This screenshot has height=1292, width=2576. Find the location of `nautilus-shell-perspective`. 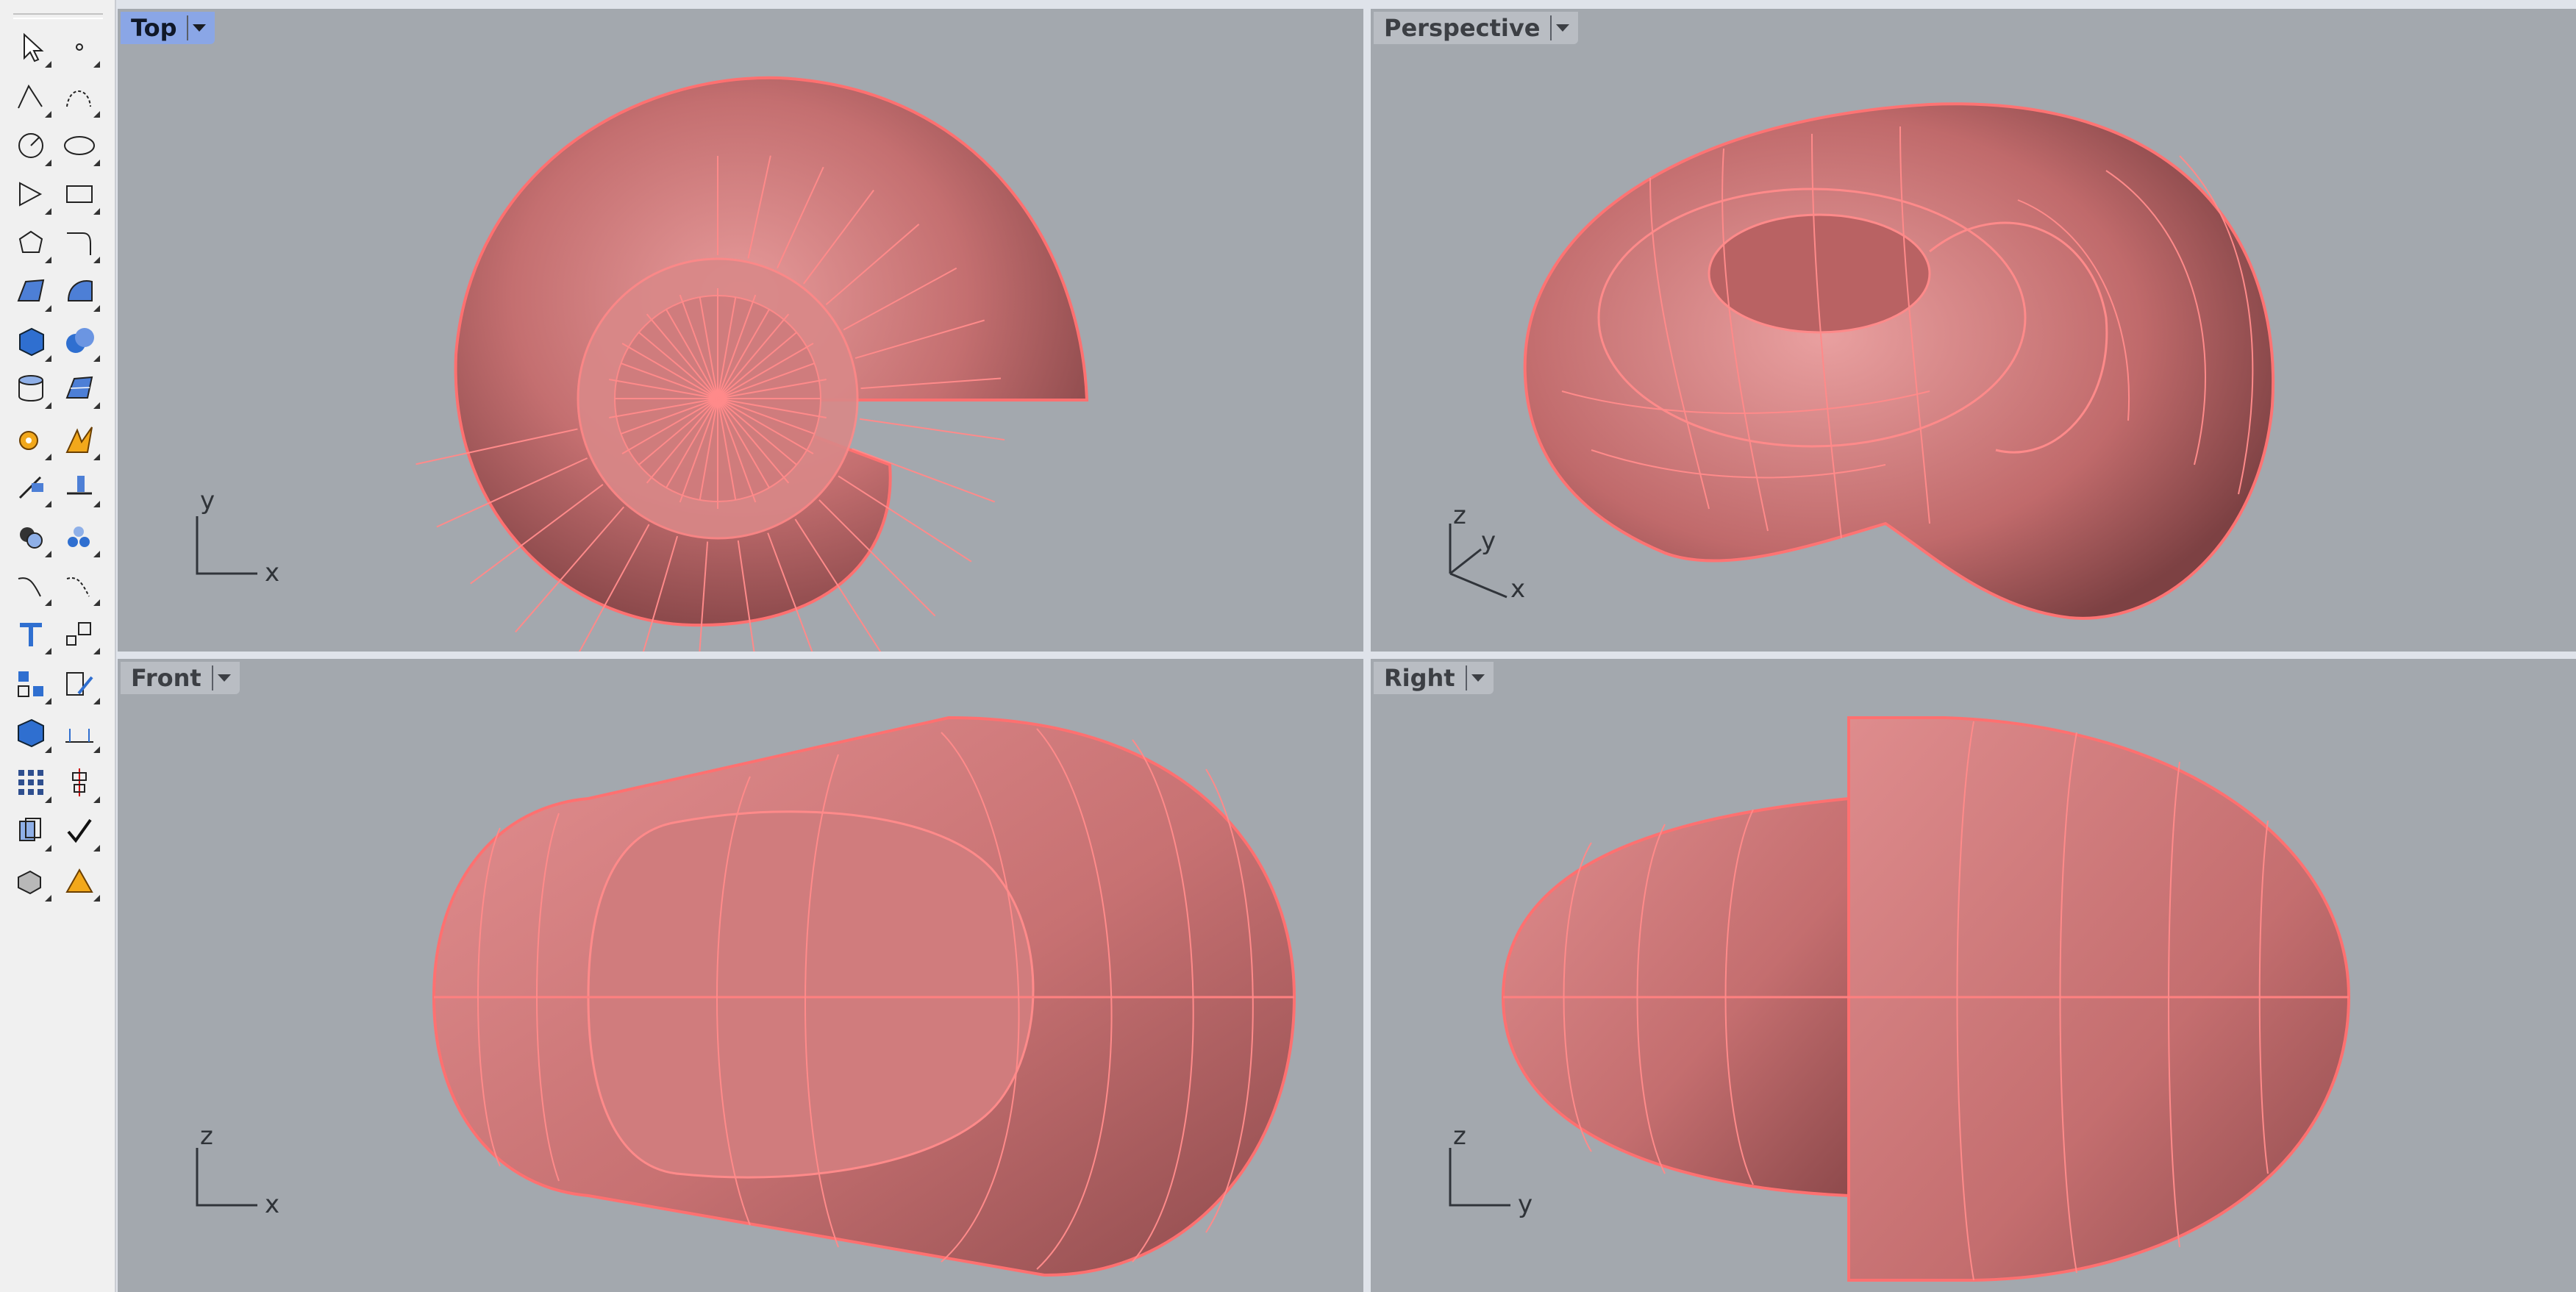

nautilus-shell-perspective is located at coordinates (1898, 361).